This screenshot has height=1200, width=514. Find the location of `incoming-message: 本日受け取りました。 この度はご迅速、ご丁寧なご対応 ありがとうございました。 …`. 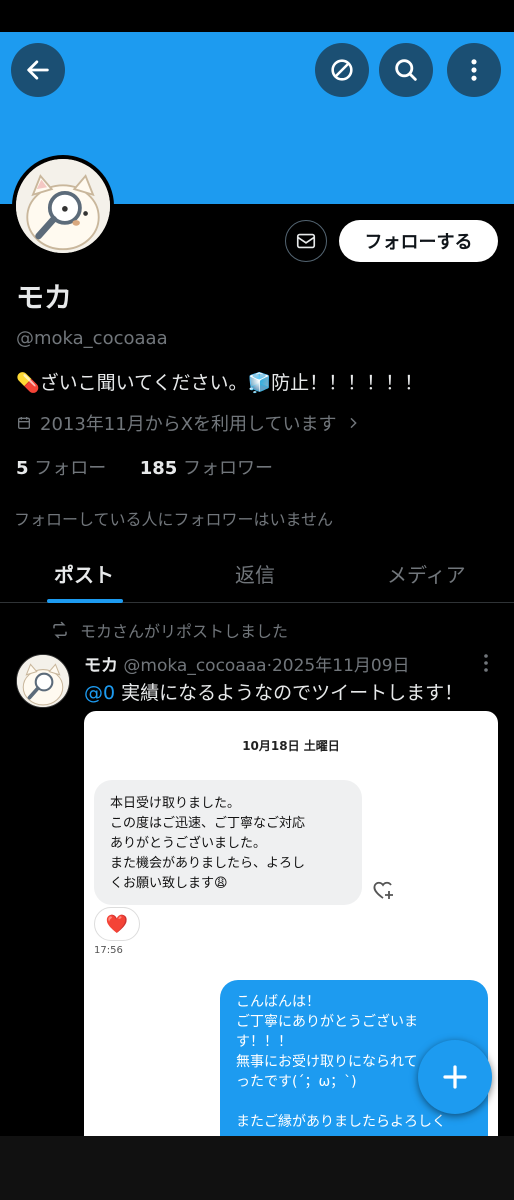

incoming-message: 本日受け取りました。 この度はご迅速、ご丁寧なご対応 ありがとうございました。 … is located at coordinates (228, 842).